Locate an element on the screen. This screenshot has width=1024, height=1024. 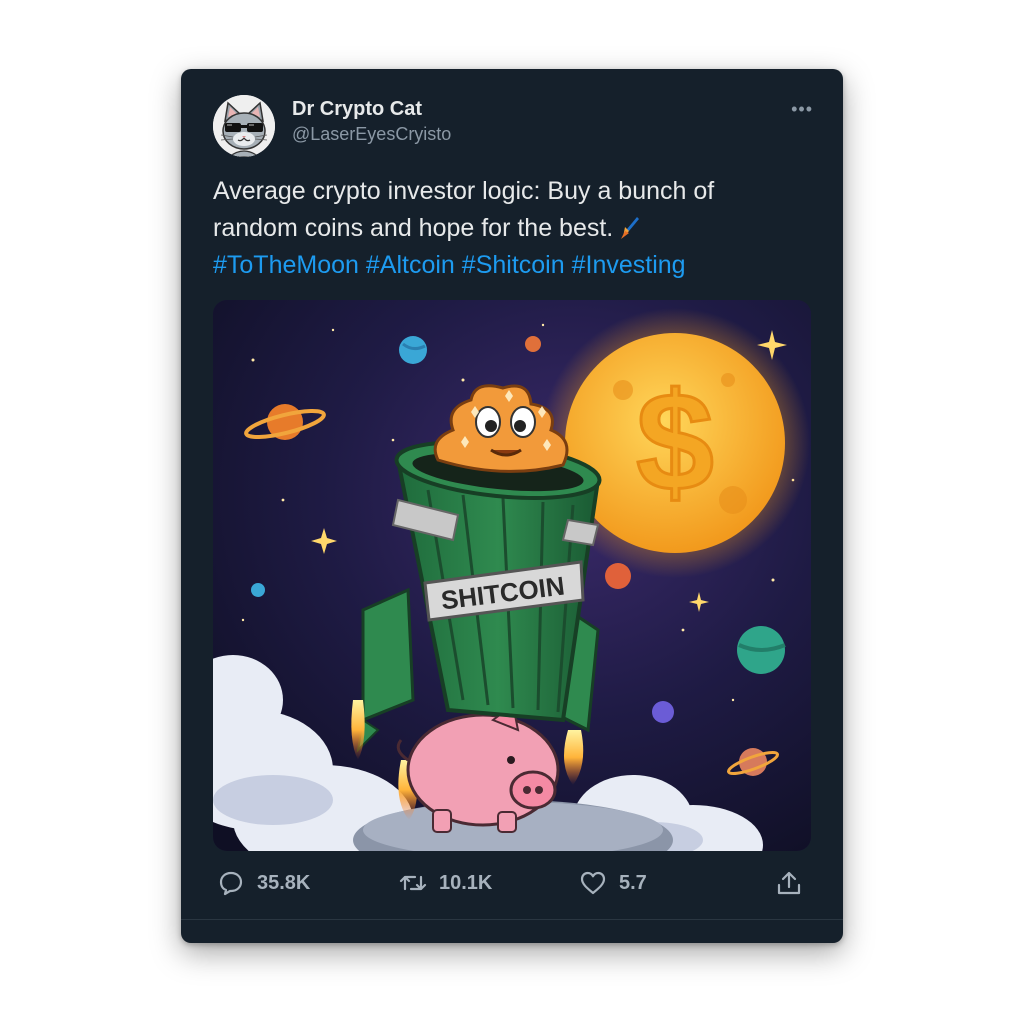
tweet-text-line-2: random coins and hope for the best. is located at coordinates (413, 228).